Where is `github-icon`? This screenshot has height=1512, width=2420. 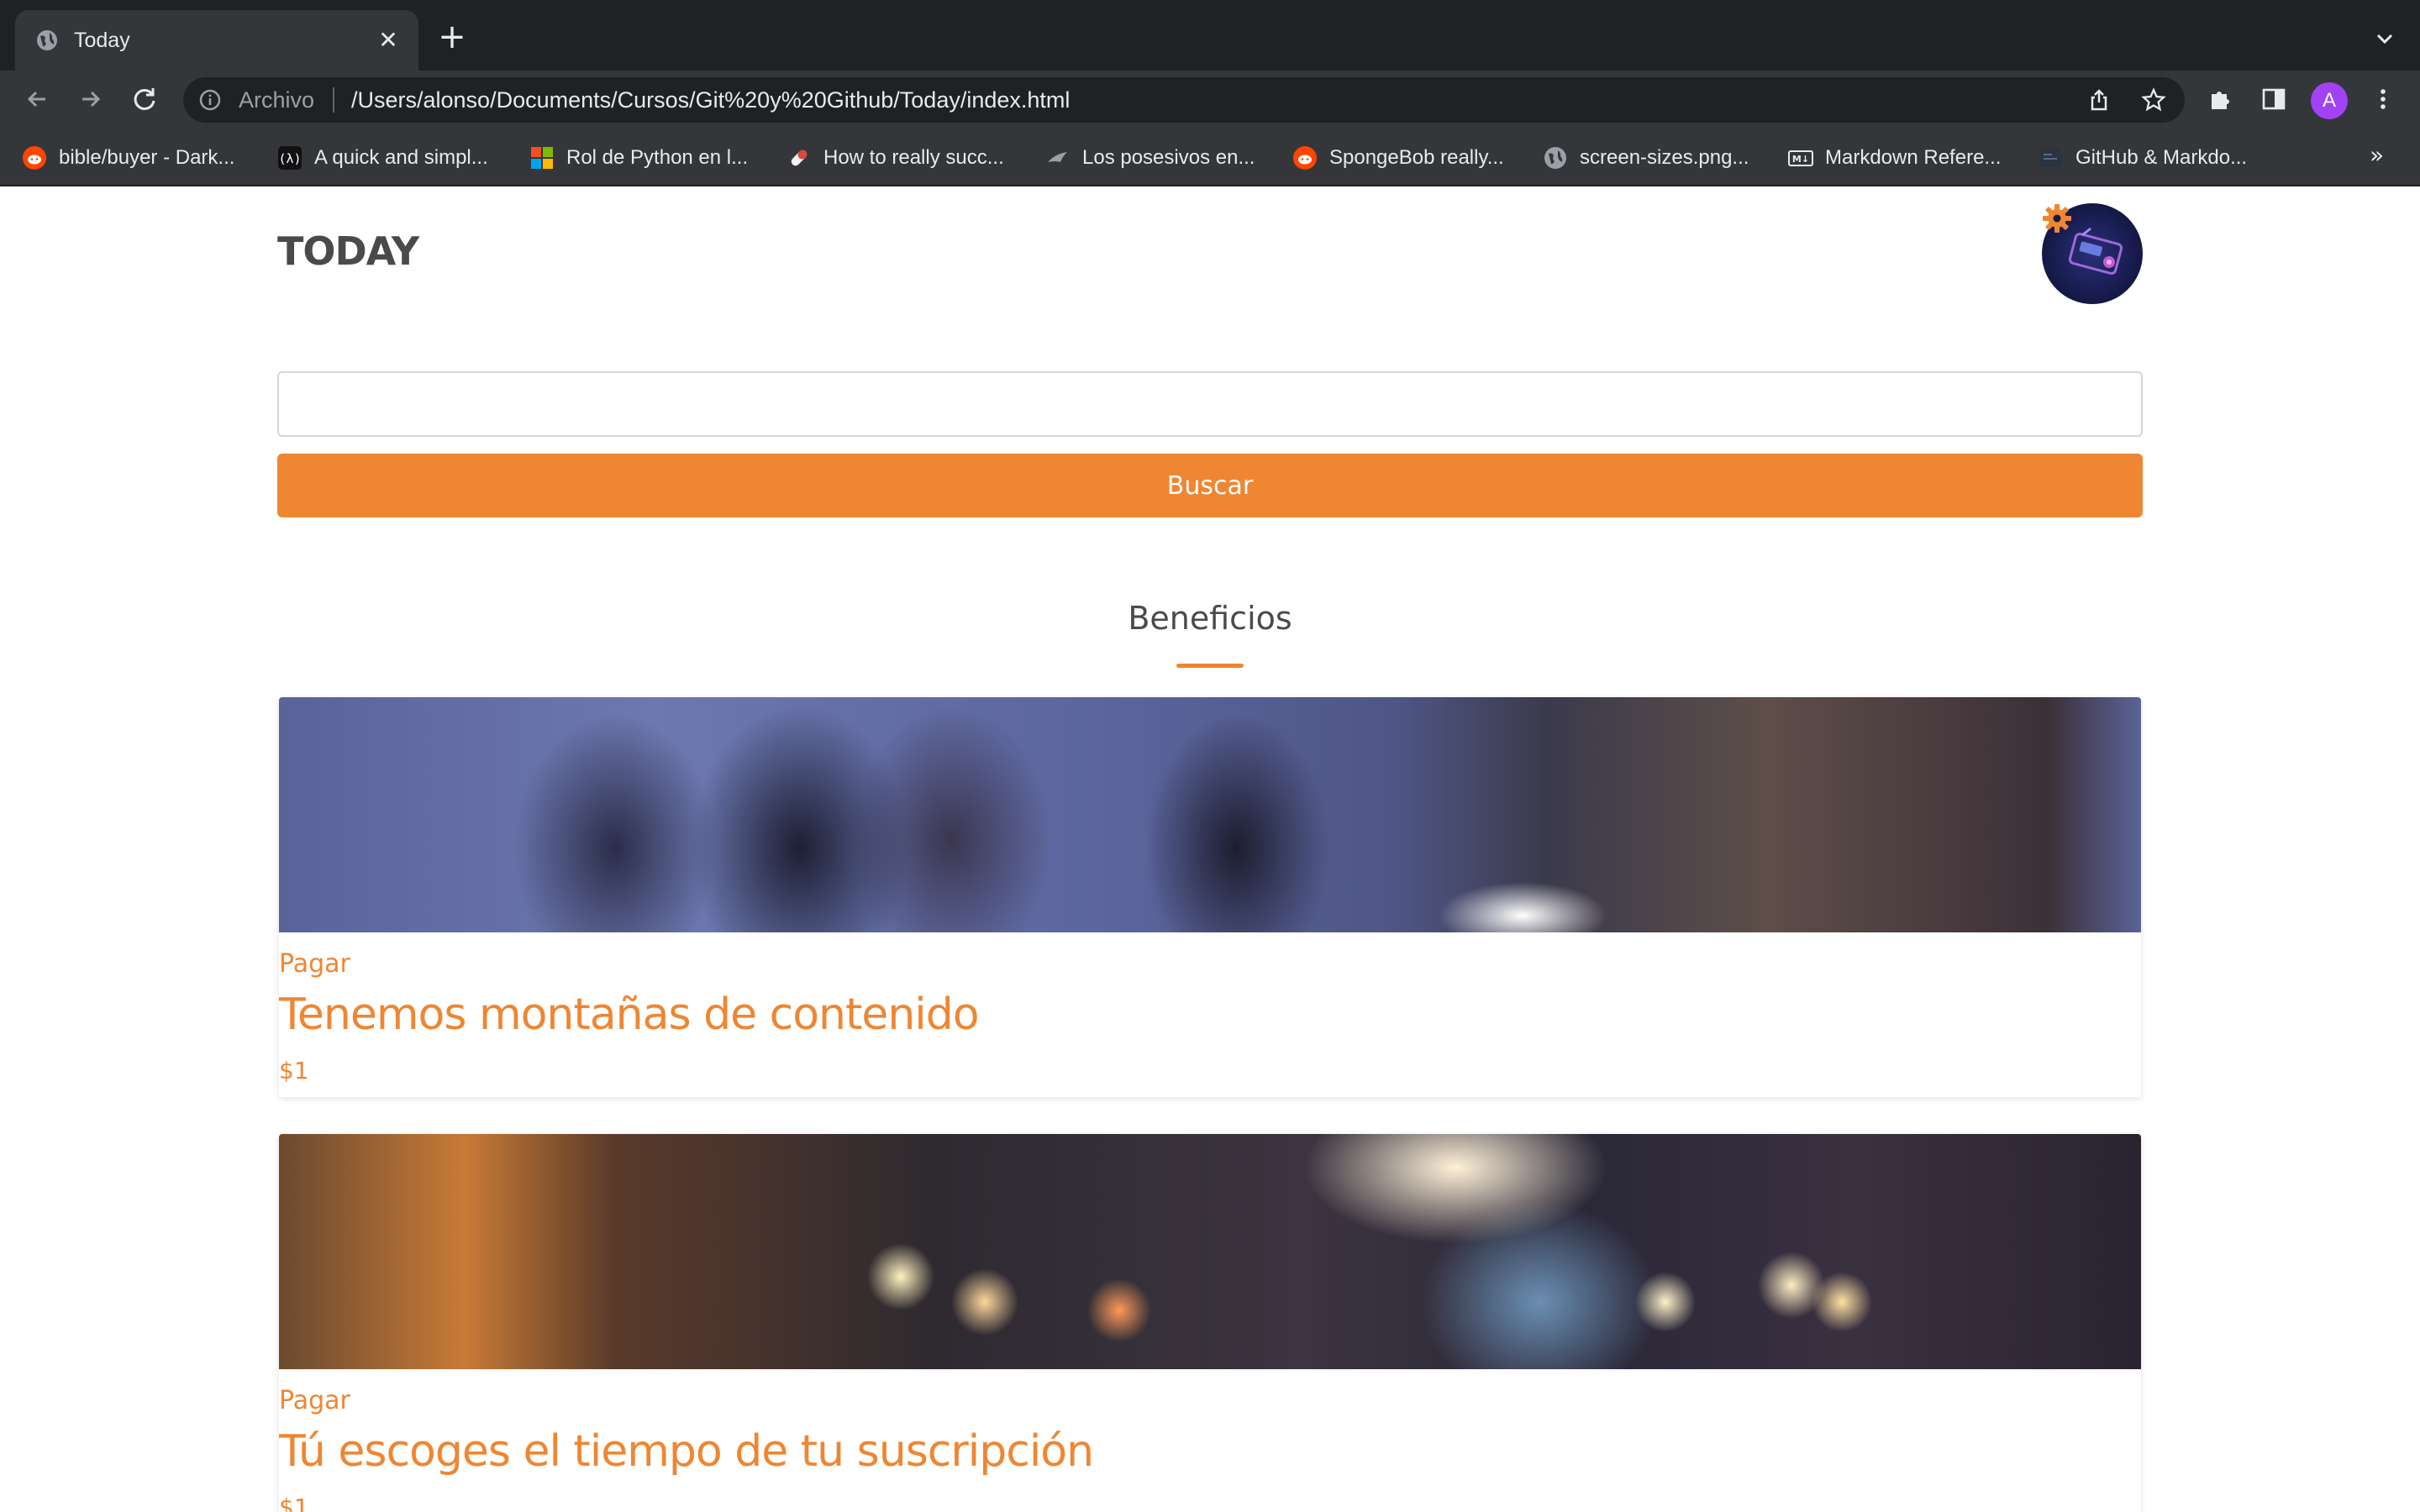 github-icon is located at coordinates (2051, 158).